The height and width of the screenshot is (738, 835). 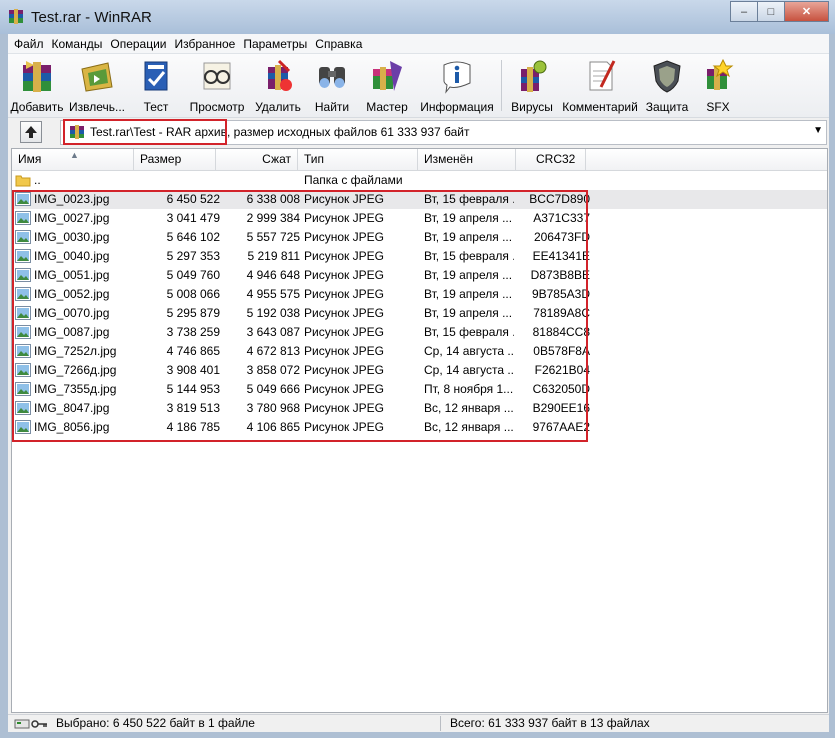 I want to click on menu-commands: Команды, so click(x=77, y=44).